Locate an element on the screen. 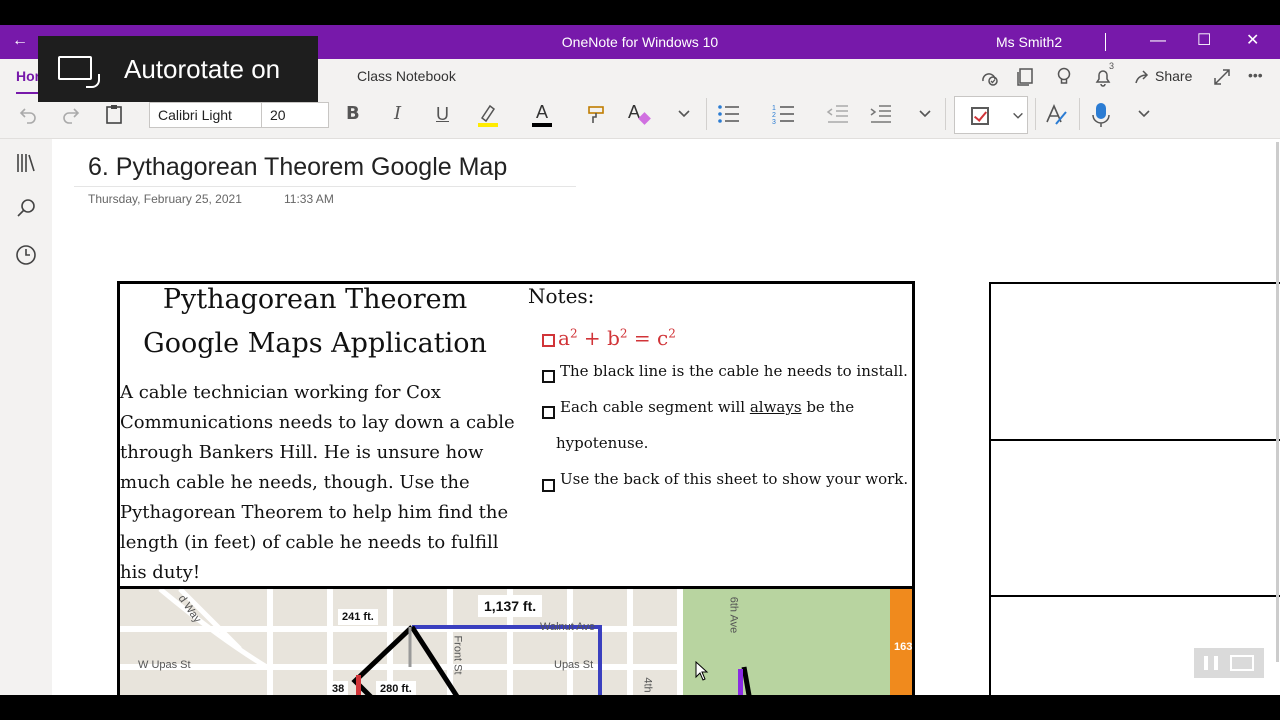  svg-text: 3 is located at coordinates (774, 122).